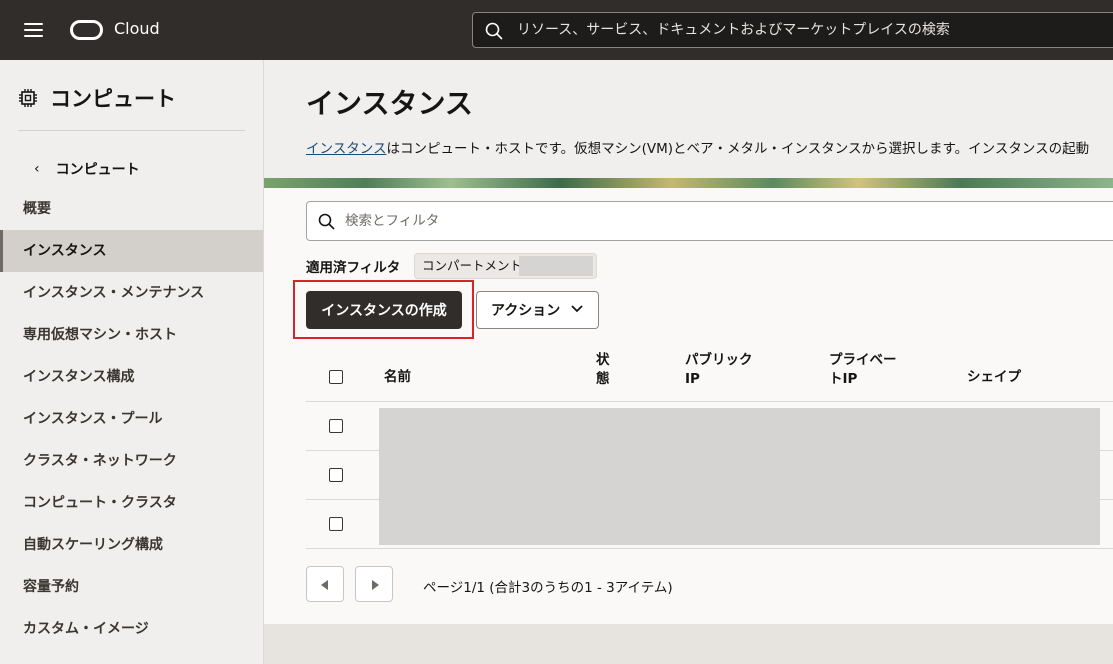 Image resolution: width=1113 pixels, height=664 pixels. I want to click on global-search, so click(792, 30).